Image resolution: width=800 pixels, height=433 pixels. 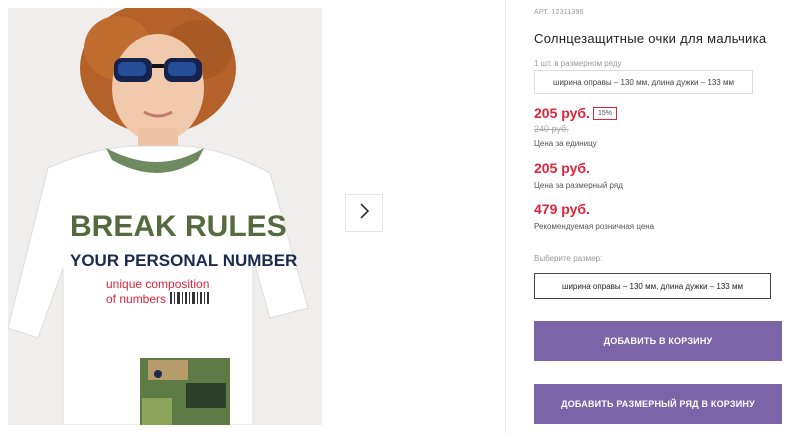 I want to click on old-price: 240 руб., so click(x=551, y=129).